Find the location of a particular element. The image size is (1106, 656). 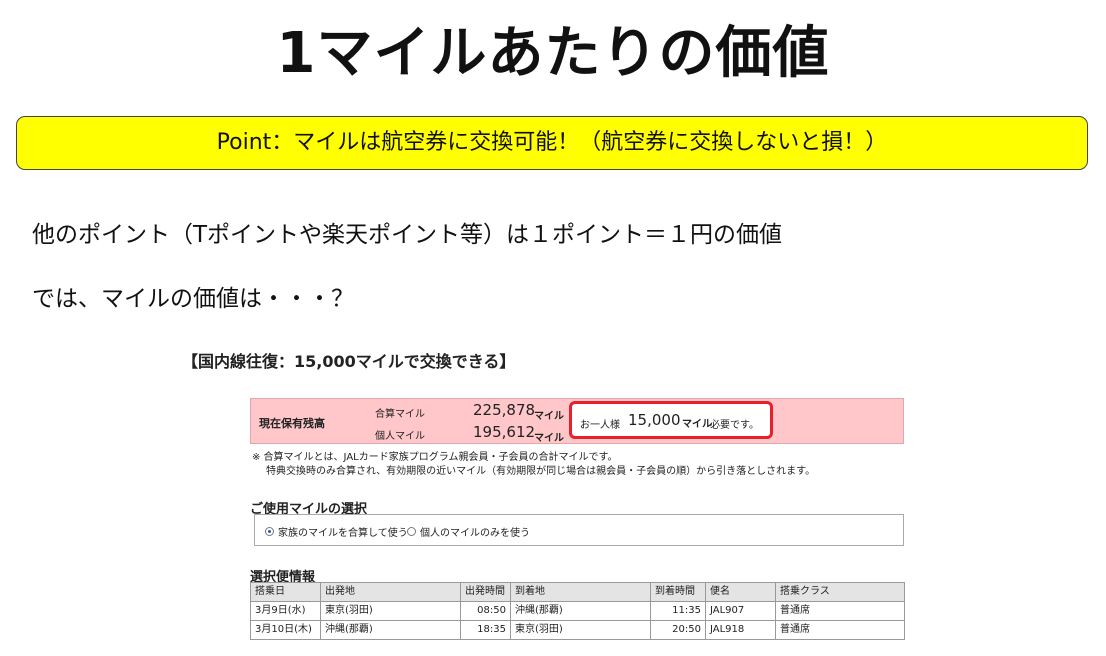

col-header: 到着地 is located at coordinates (580, 592).